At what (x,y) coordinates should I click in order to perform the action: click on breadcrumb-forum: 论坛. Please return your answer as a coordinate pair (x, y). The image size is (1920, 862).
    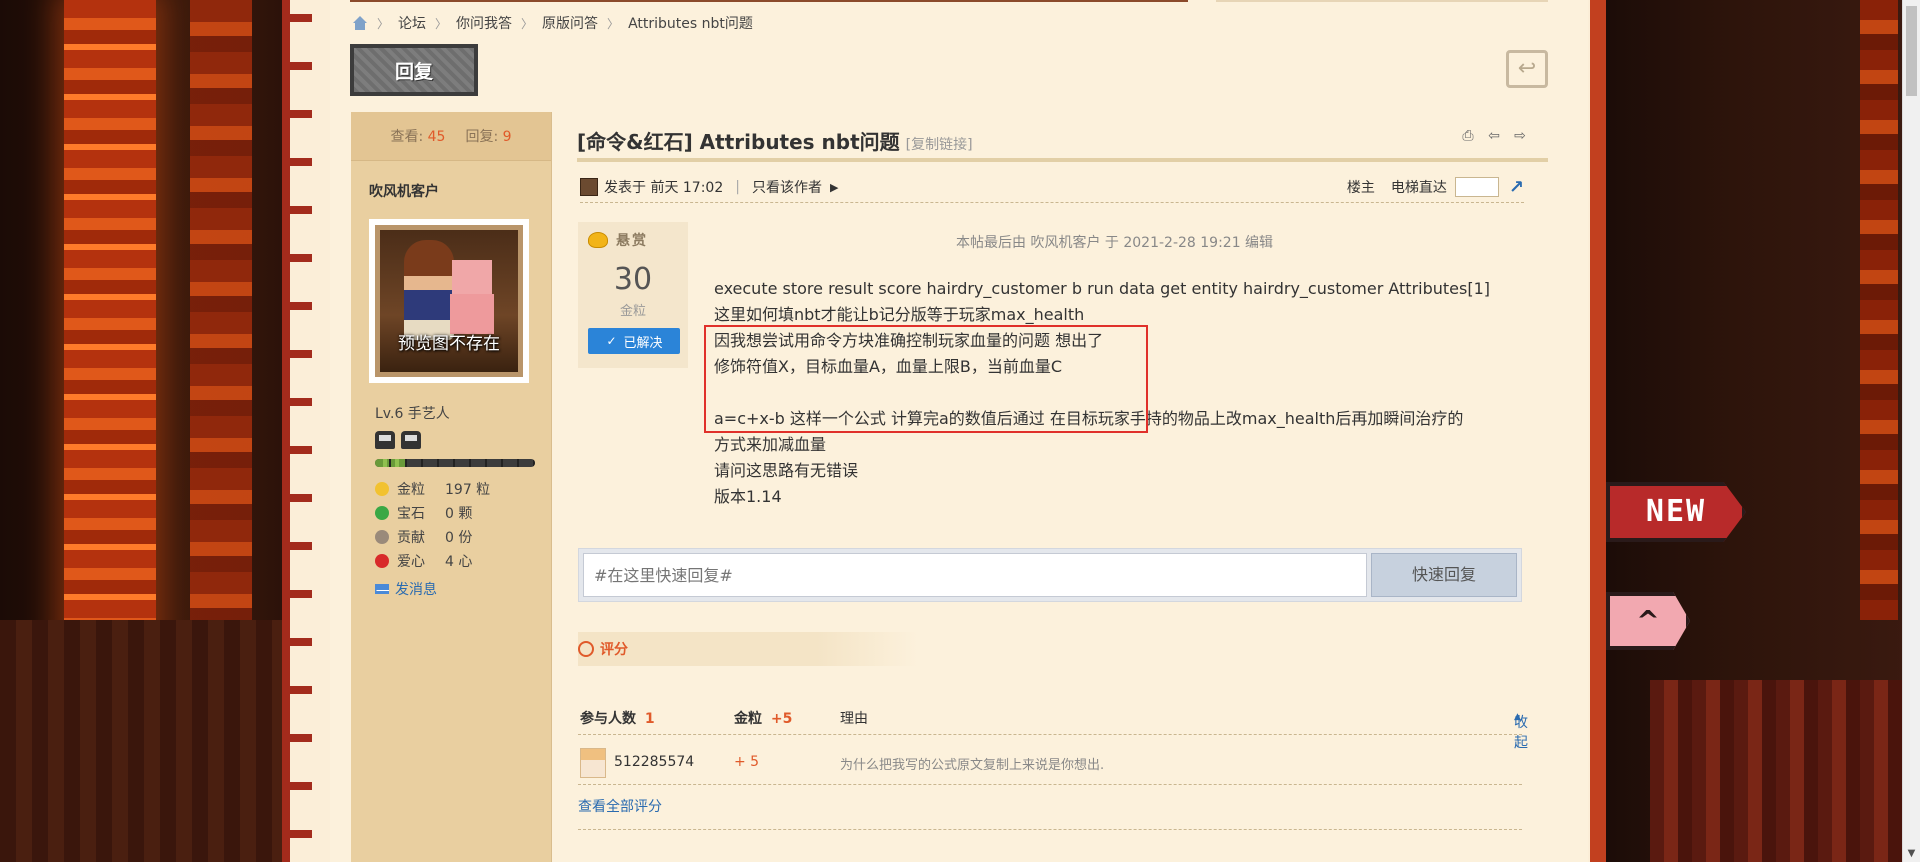
    Looking at the image, I should click on (412, 23).